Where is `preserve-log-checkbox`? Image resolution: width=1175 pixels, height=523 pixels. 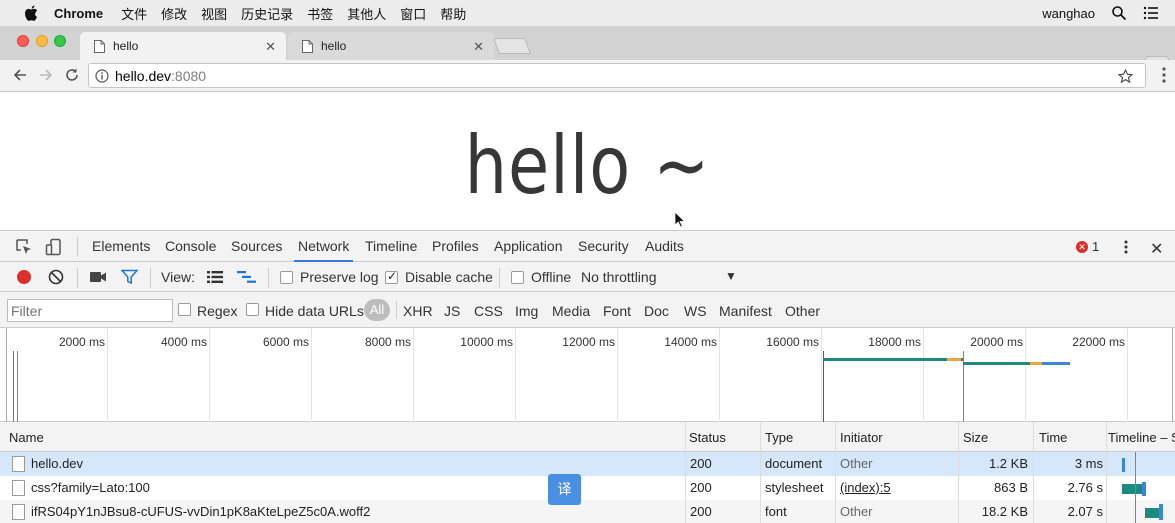
preserve-log-checkbox is located at coordinates (286, 277).